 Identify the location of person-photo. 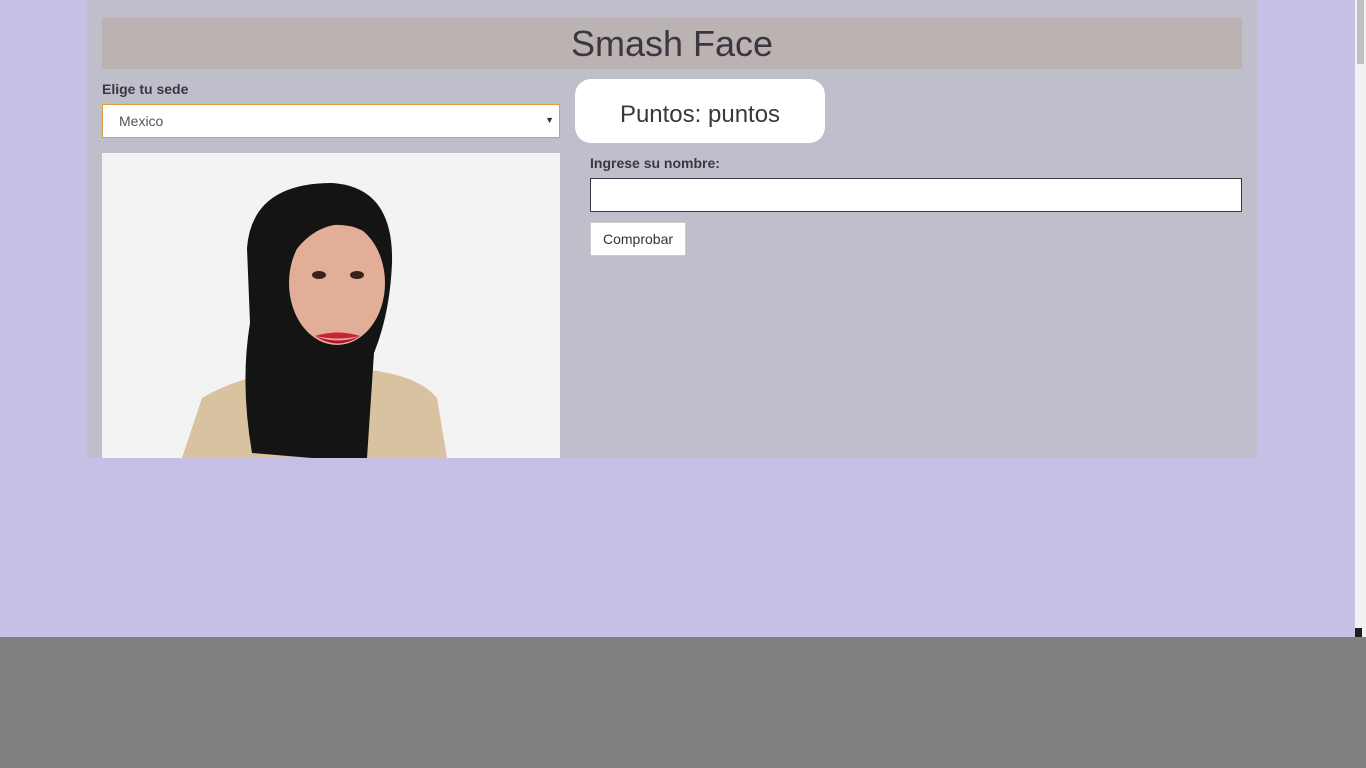
(331, 305).